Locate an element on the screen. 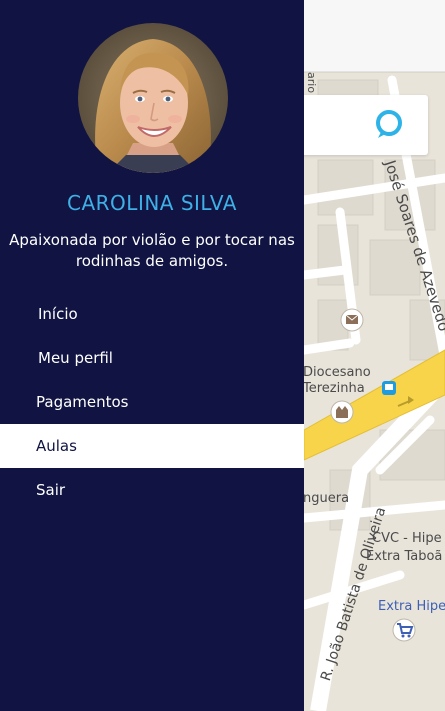  menu-item-inicio: Início is located at coordinates (152, 314).